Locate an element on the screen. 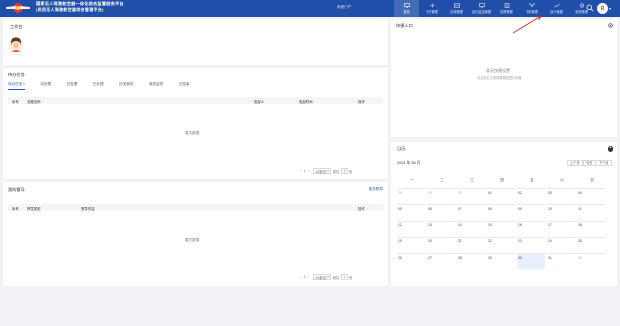 This screenshot has height=326, width=620. nav-label: 运行管理 is located at coordinates (556, 12).